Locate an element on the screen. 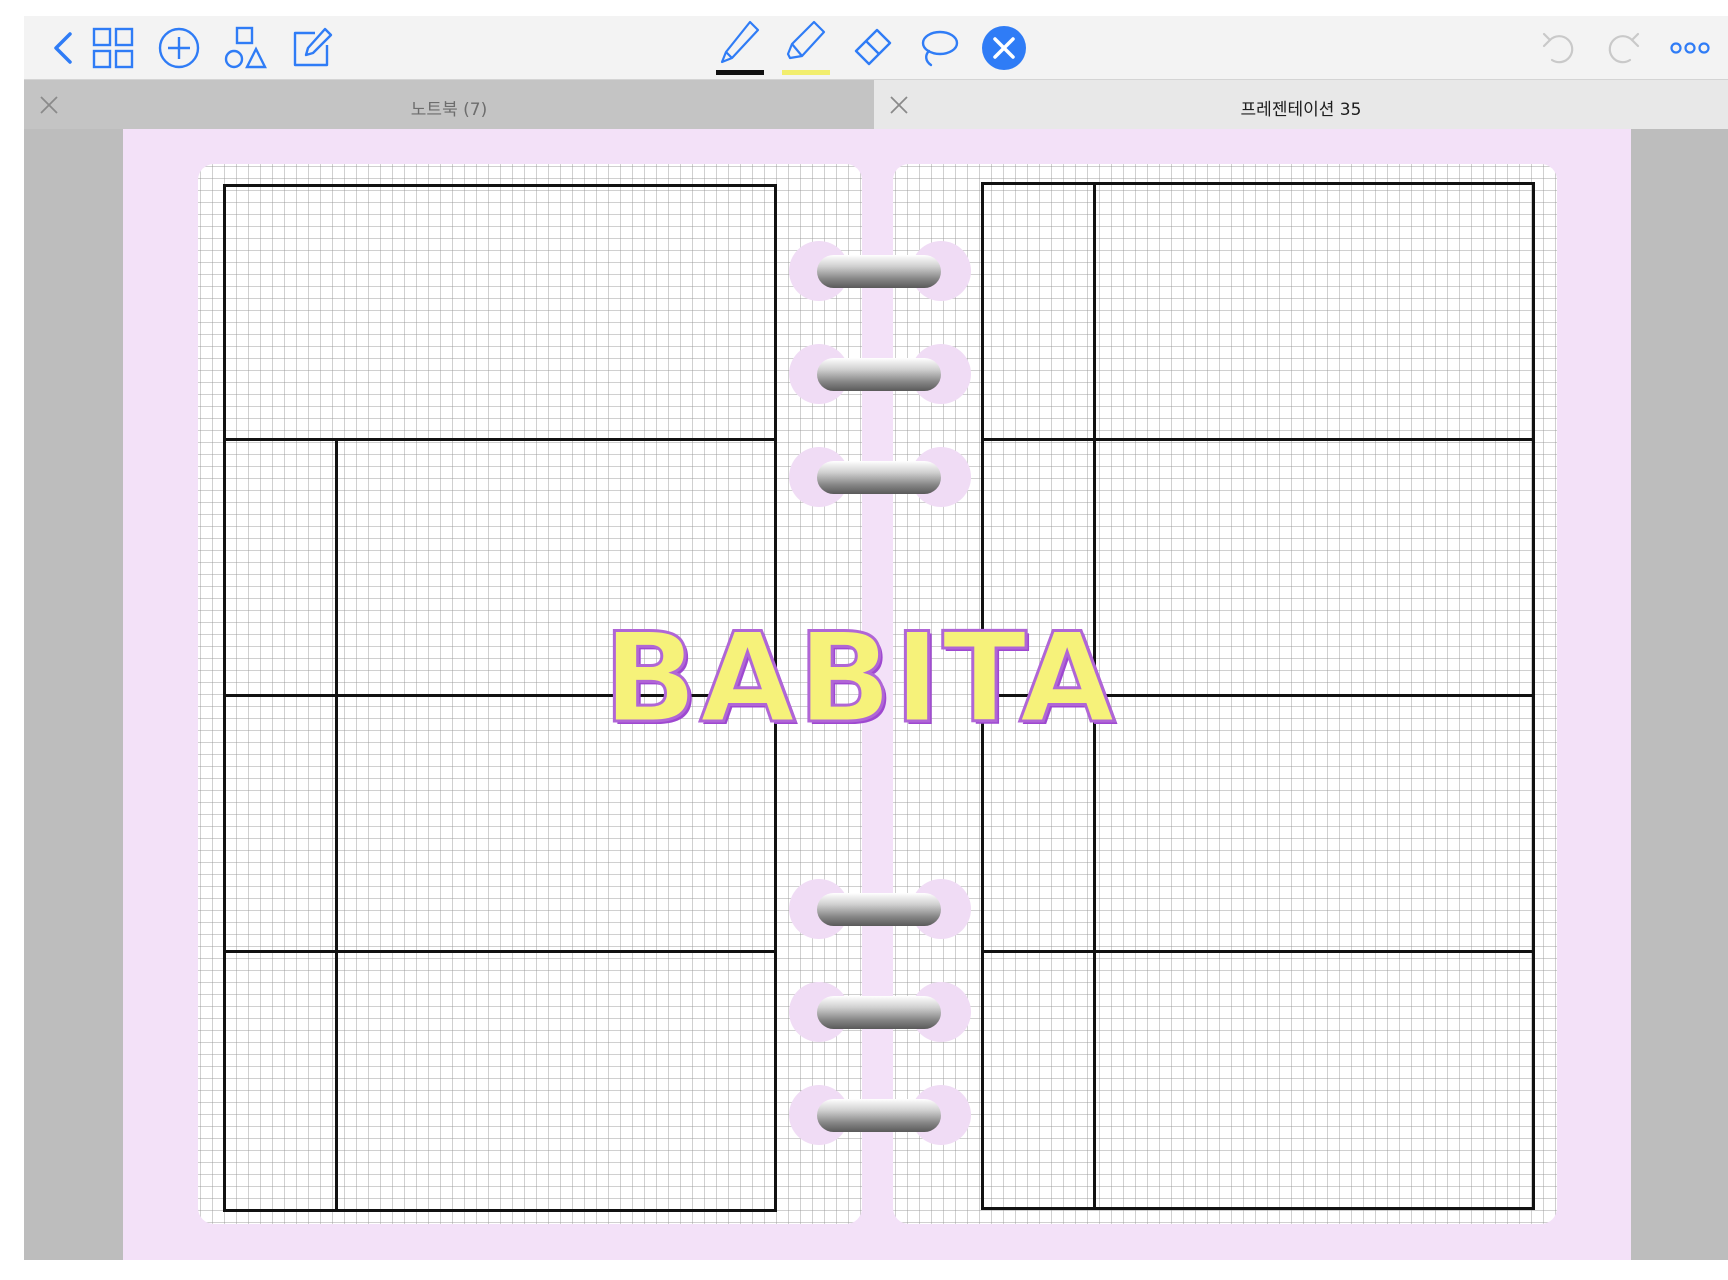 This screenshot has height=1280, width=1728. more-icon is located at coordinates (1690, 48).